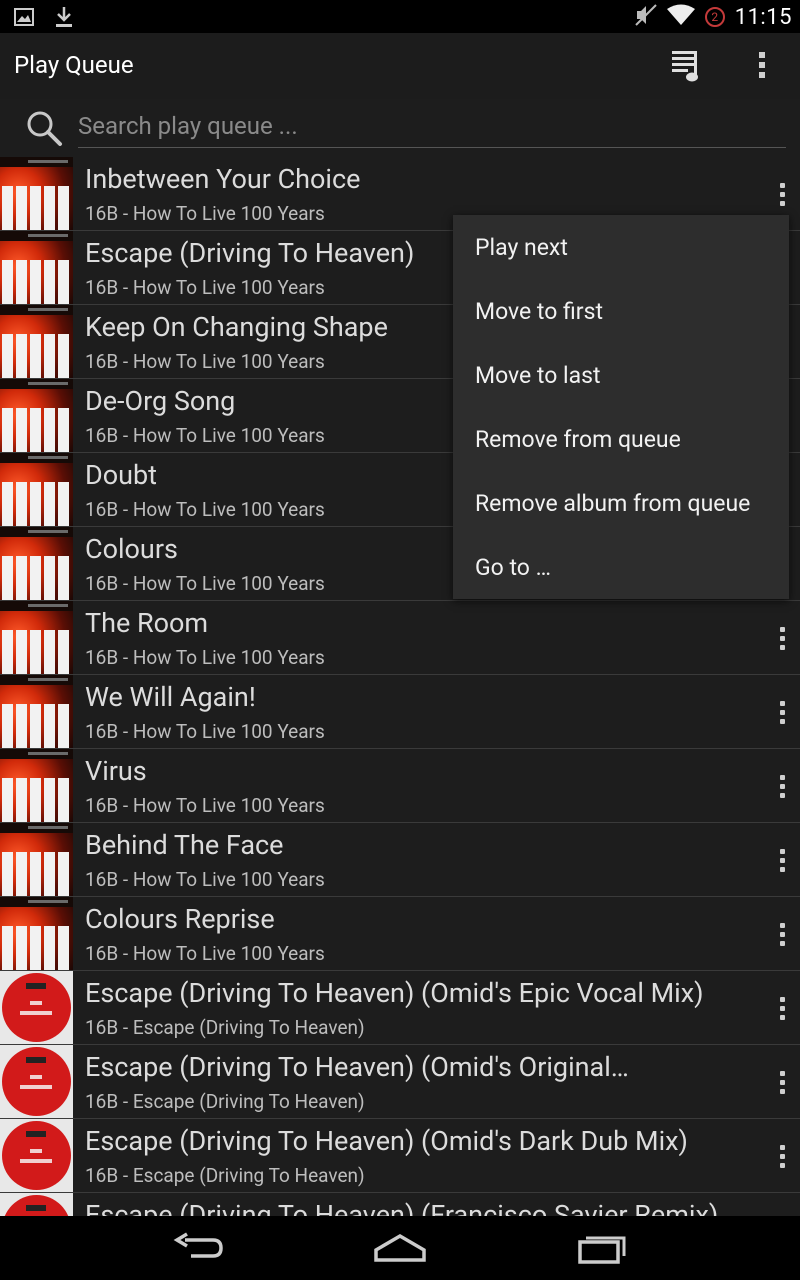 The image size is (800, 1280). I want to click on recent-apps-icon, so click(602, 1248).